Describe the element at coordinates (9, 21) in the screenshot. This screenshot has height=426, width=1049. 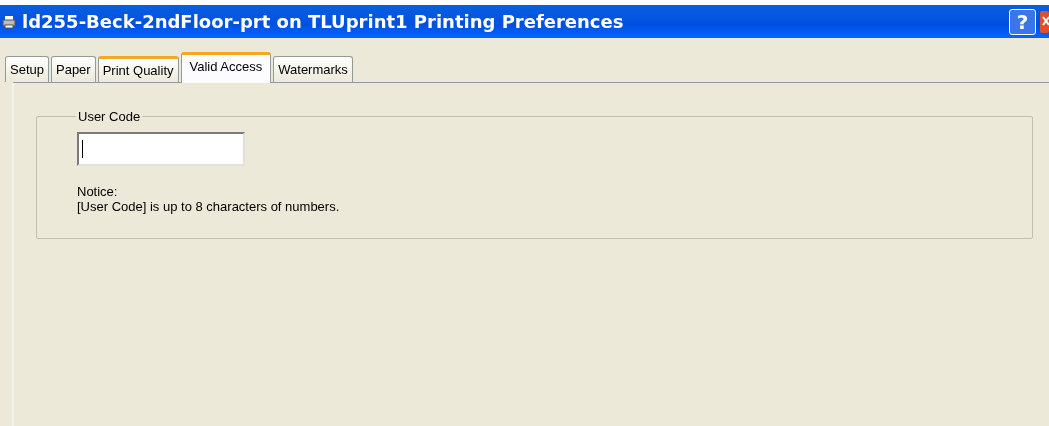
I see `printer-icon` at that location.